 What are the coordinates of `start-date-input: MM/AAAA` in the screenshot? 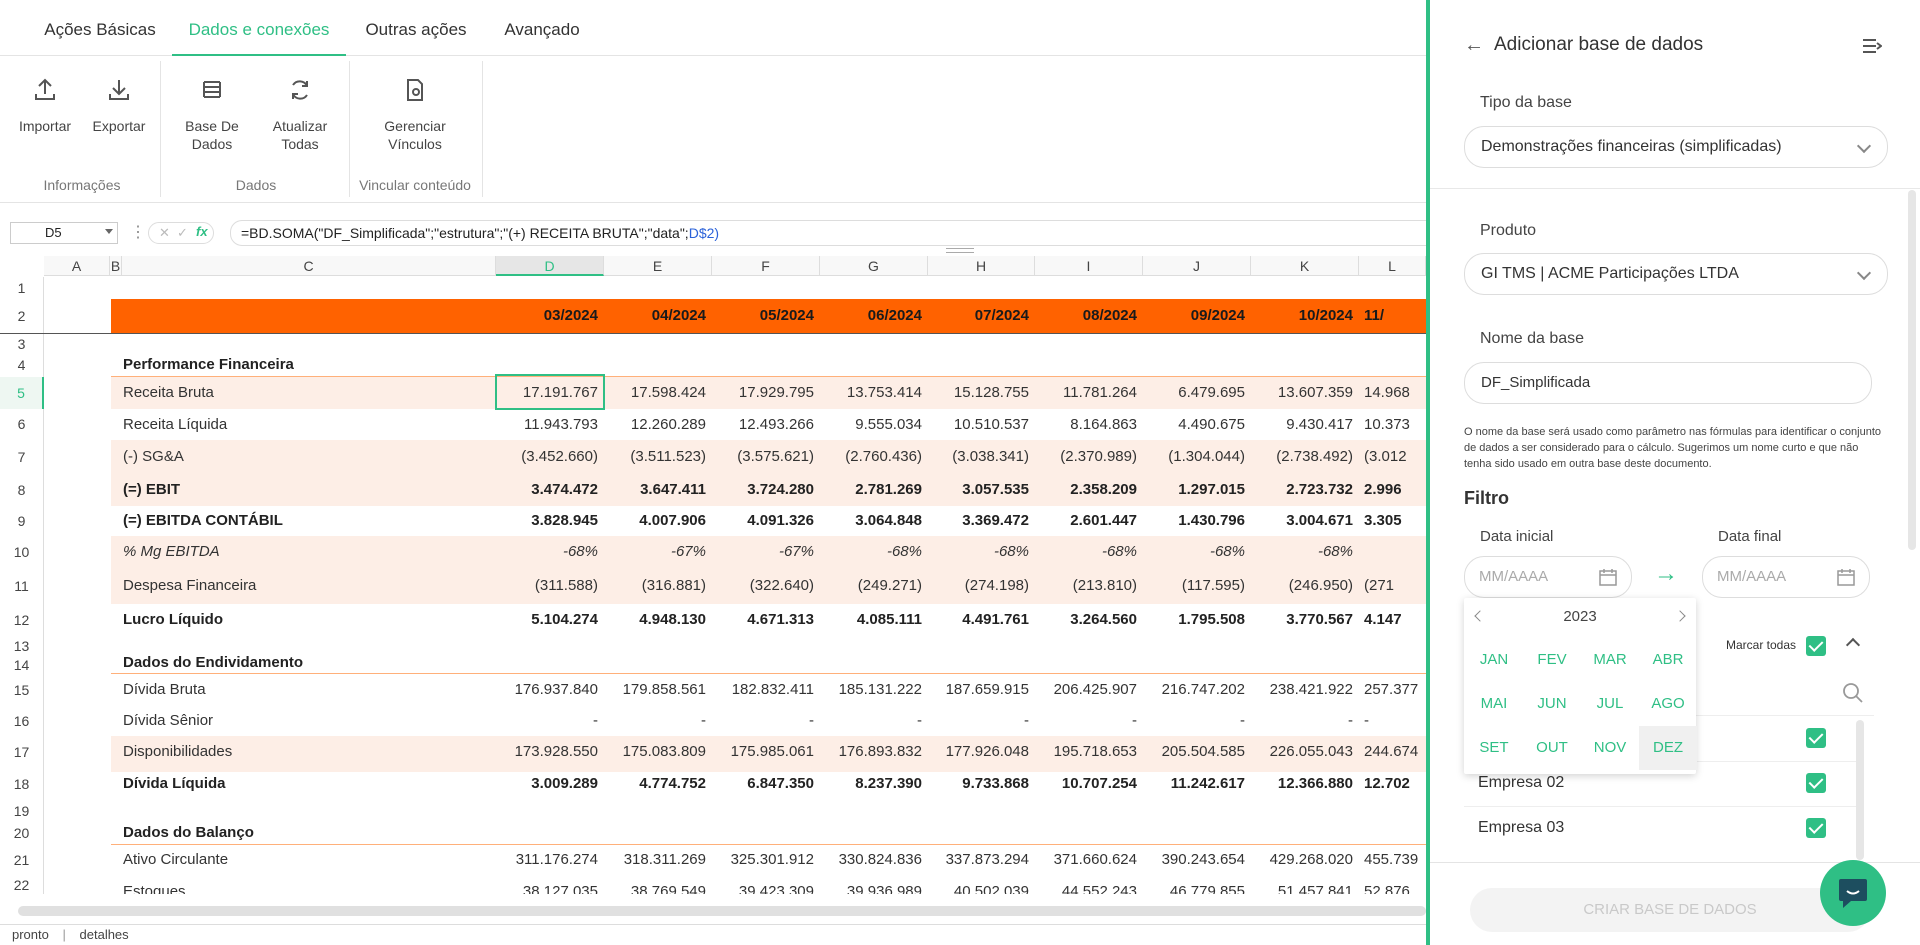 It's located at (1548, 577).